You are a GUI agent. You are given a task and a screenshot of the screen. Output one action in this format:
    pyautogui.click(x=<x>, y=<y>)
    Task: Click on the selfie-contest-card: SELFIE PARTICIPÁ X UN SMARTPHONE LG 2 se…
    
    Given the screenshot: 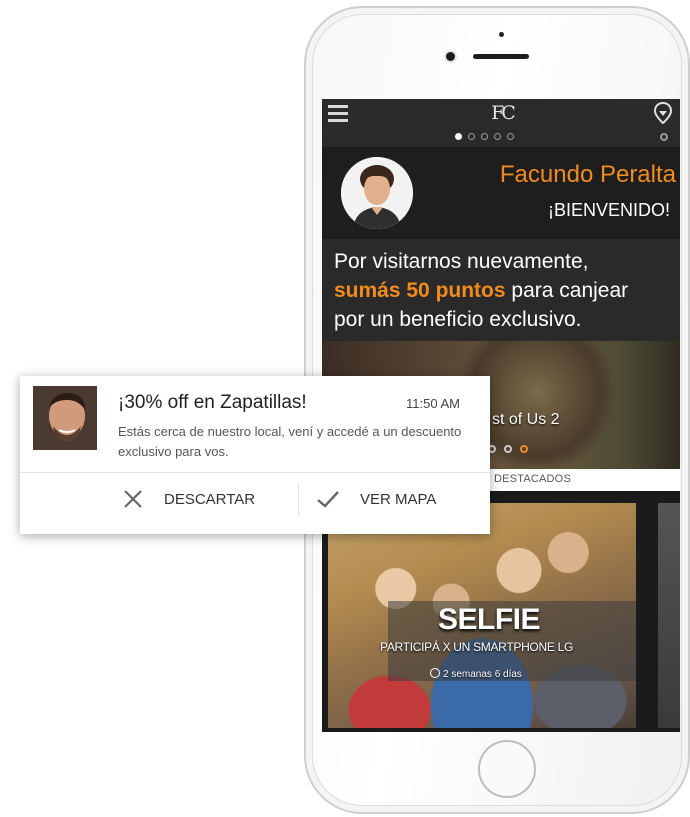 What is the action you would take?
    pyautogui.click(x=482, y=615)
    